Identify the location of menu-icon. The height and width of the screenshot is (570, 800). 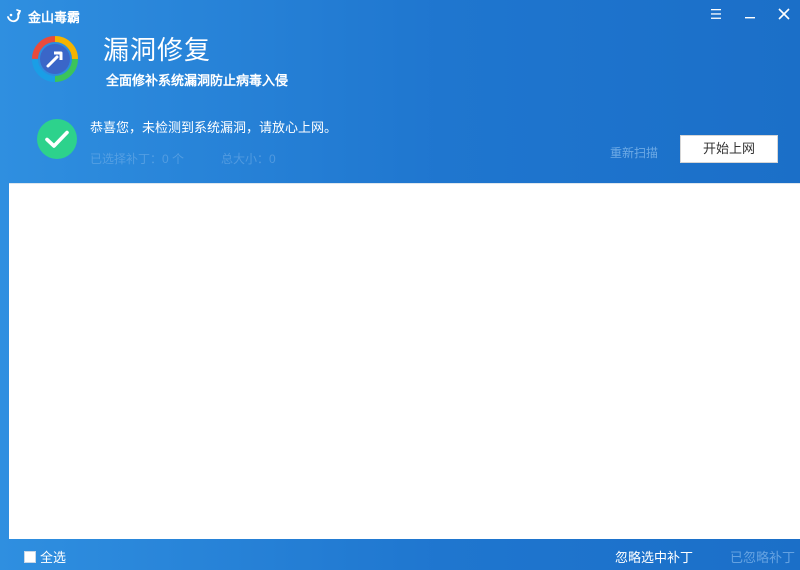
(716, 14).